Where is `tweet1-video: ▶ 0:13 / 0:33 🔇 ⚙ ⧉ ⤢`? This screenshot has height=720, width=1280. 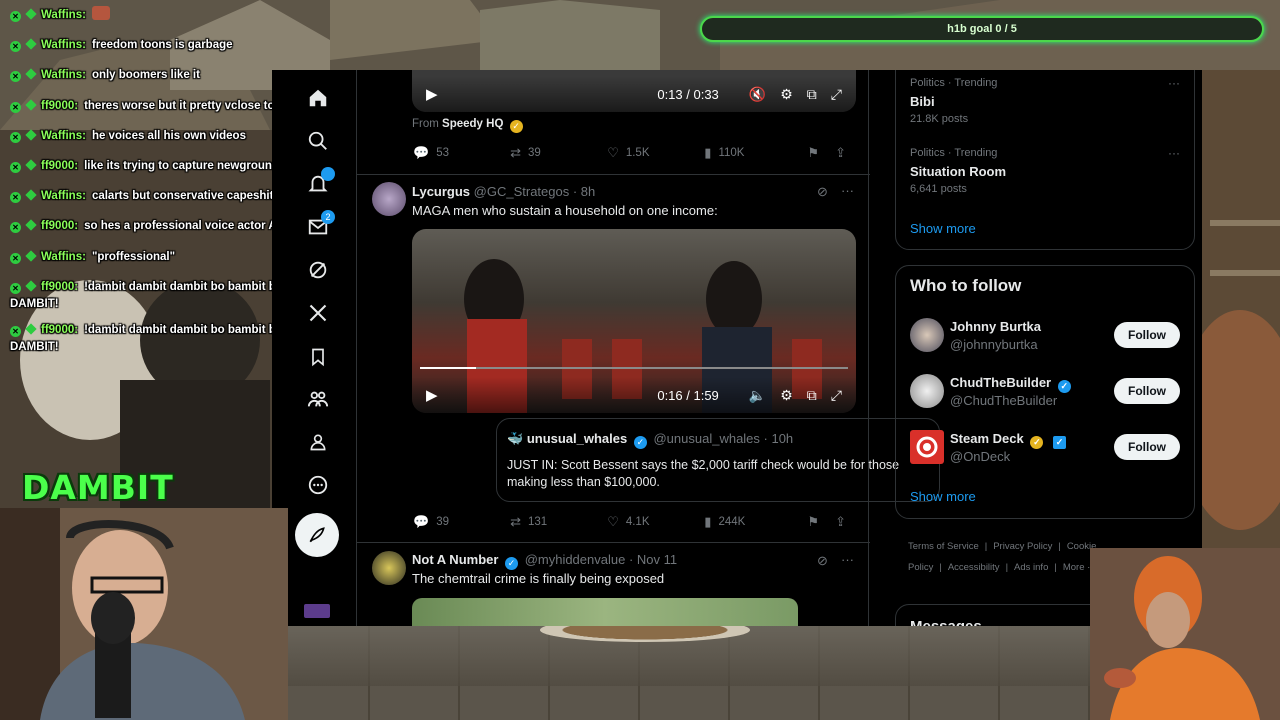 tweet1-video: ▶ 0:13 / 0:33 🔇 ⚙ ⧉ ⤢ is located at coordinates (634, 91).